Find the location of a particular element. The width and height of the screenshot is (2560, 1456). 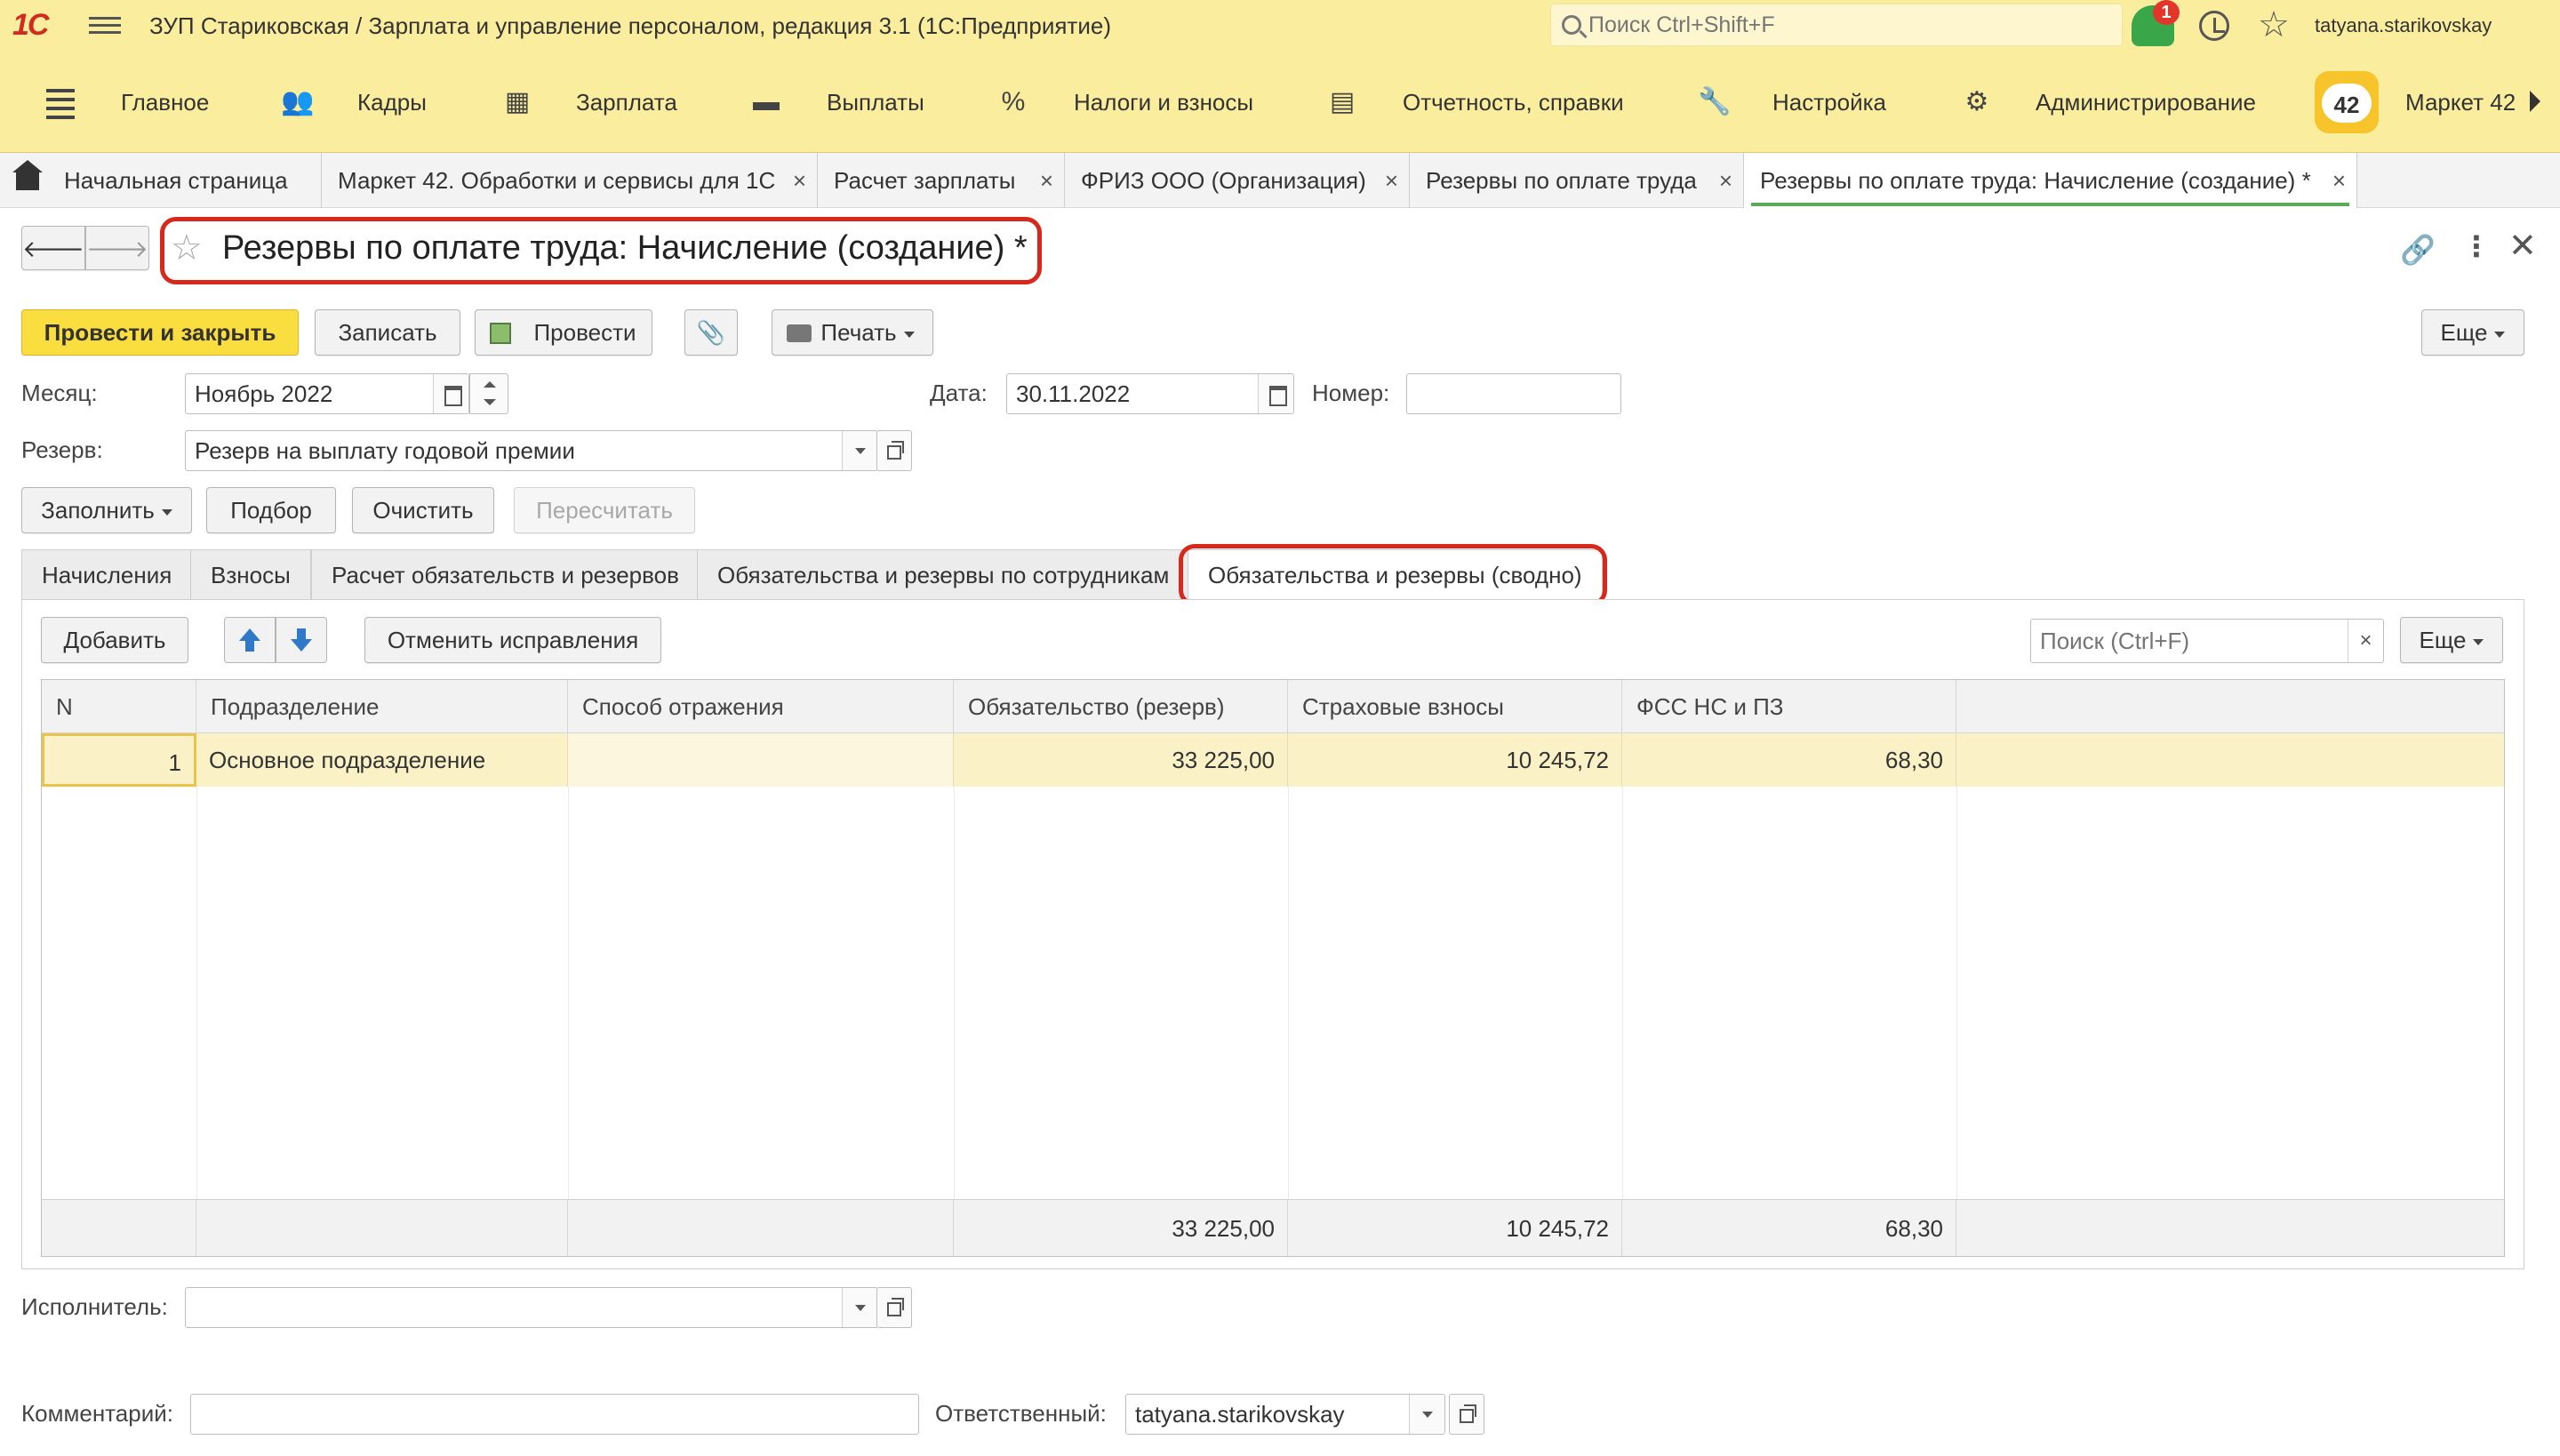

tab-market42: Маркет 42. Обработки и сервисы для 1С × is located at coordinates (570, 180).